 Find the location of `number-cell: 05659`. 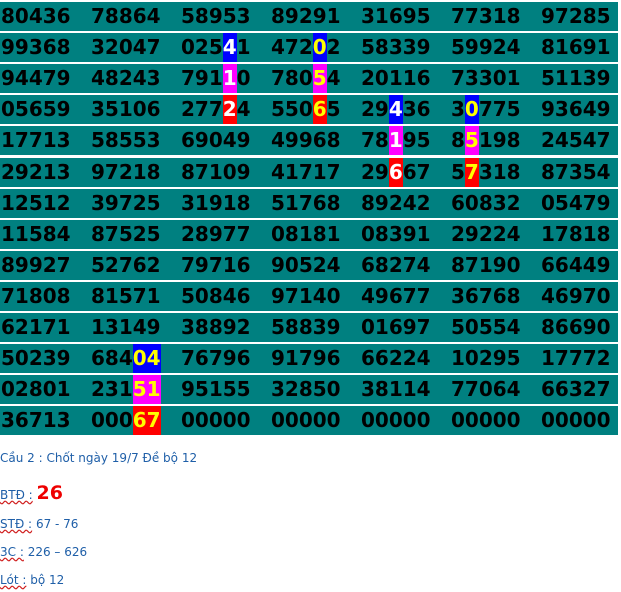

number-cell: 05659 is located at coordinates (45, 109).